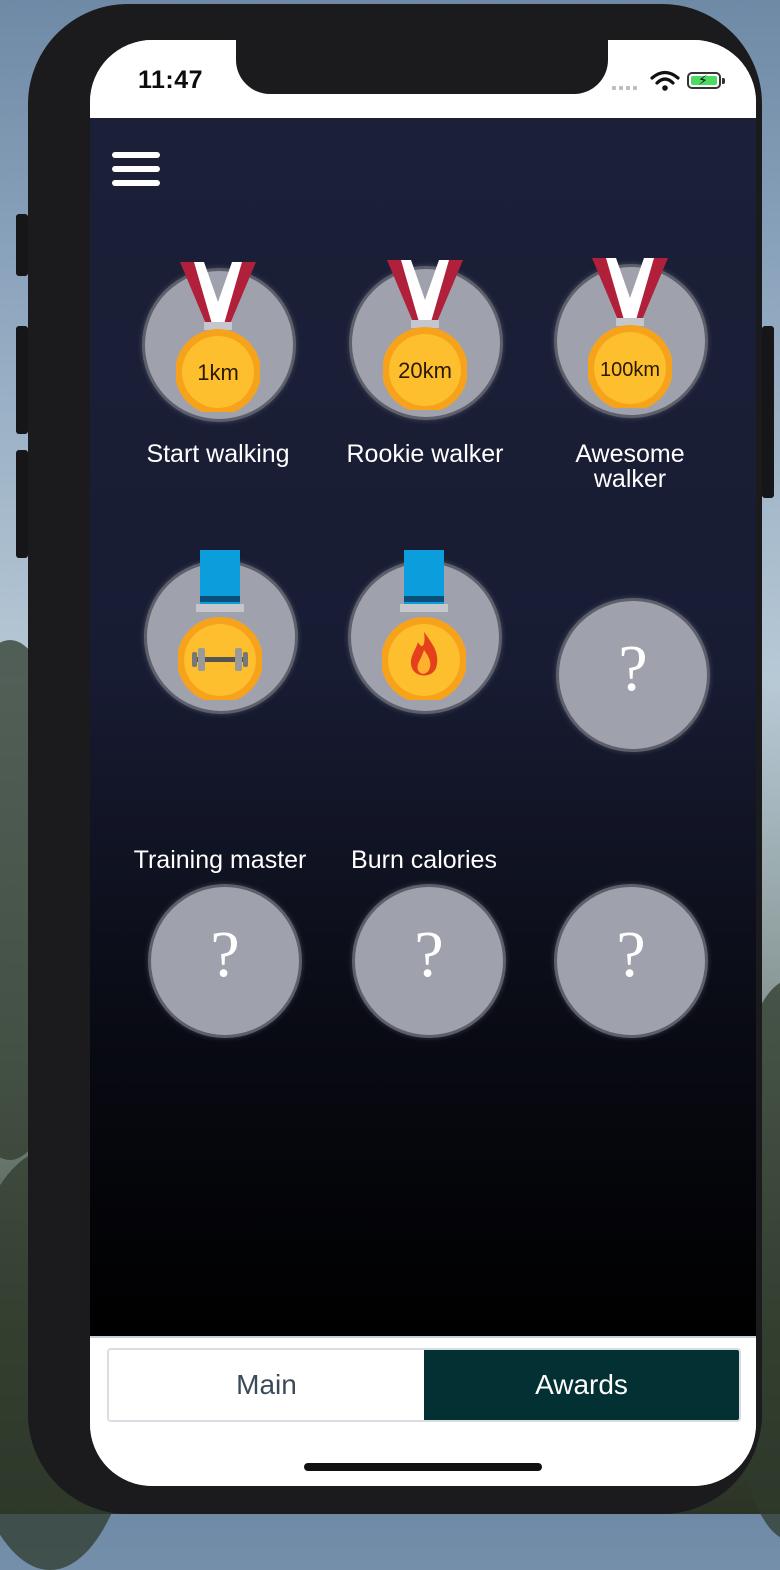 This screenshot has width=780, height=1570. What do you see at coordinates (218, 372) in the screenshot?
I see `medal-text: 1km` at bounding box center [218, 372].